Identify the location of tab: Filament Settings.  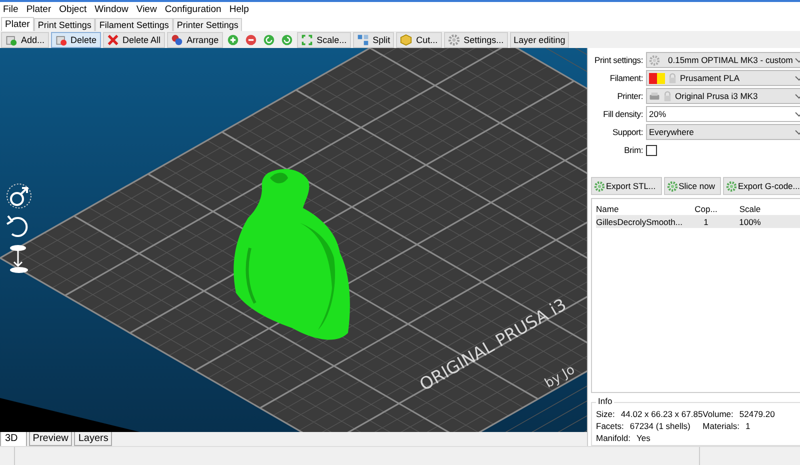
(134, 24).